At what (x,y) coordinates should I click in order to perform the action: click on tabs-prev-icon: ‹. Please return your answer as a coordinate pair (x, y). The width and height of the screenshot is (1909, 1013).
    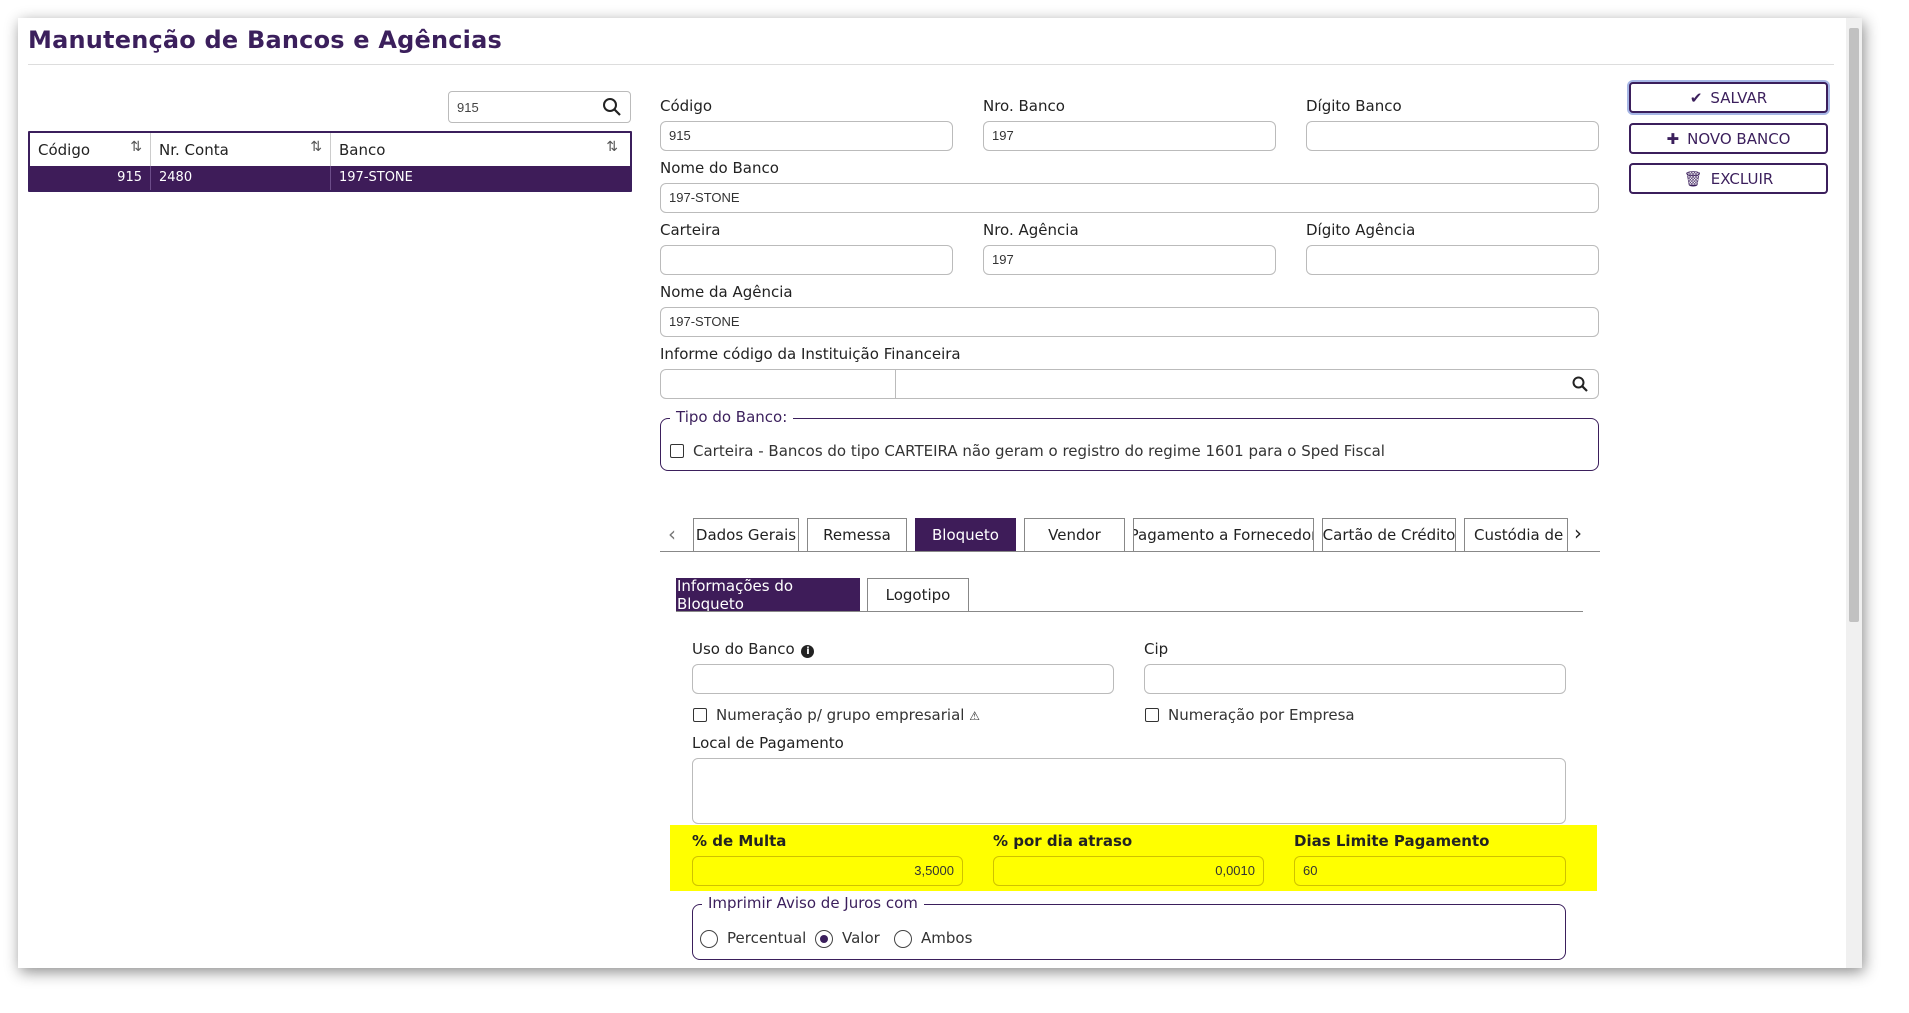
    Looking at the image, I should click on (672, 534).